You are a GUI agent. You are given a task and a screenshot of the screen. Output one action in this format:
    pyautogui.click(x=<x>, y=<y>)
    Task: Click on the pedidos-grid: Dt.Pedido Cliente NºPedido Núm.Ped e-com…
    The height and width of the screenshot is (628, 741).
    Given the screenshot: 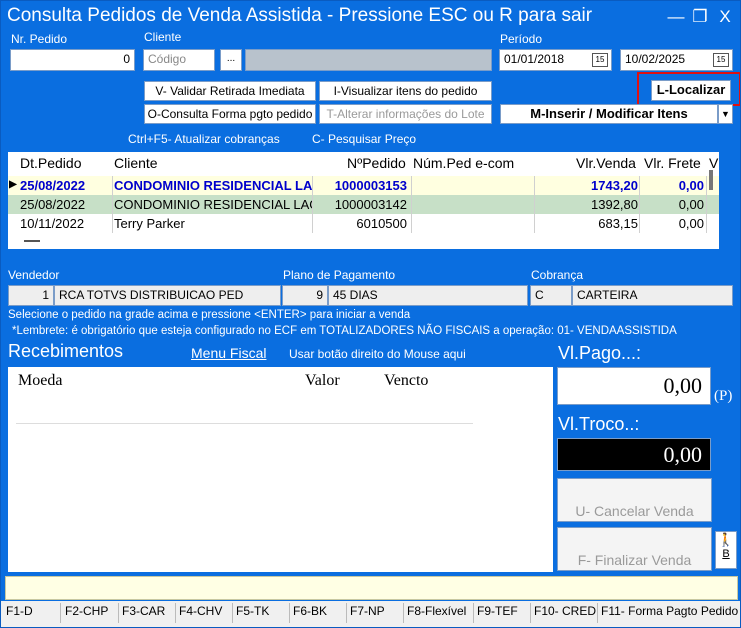 What is the action you would take?
    pyautogui.click(x=363, y=200)
    